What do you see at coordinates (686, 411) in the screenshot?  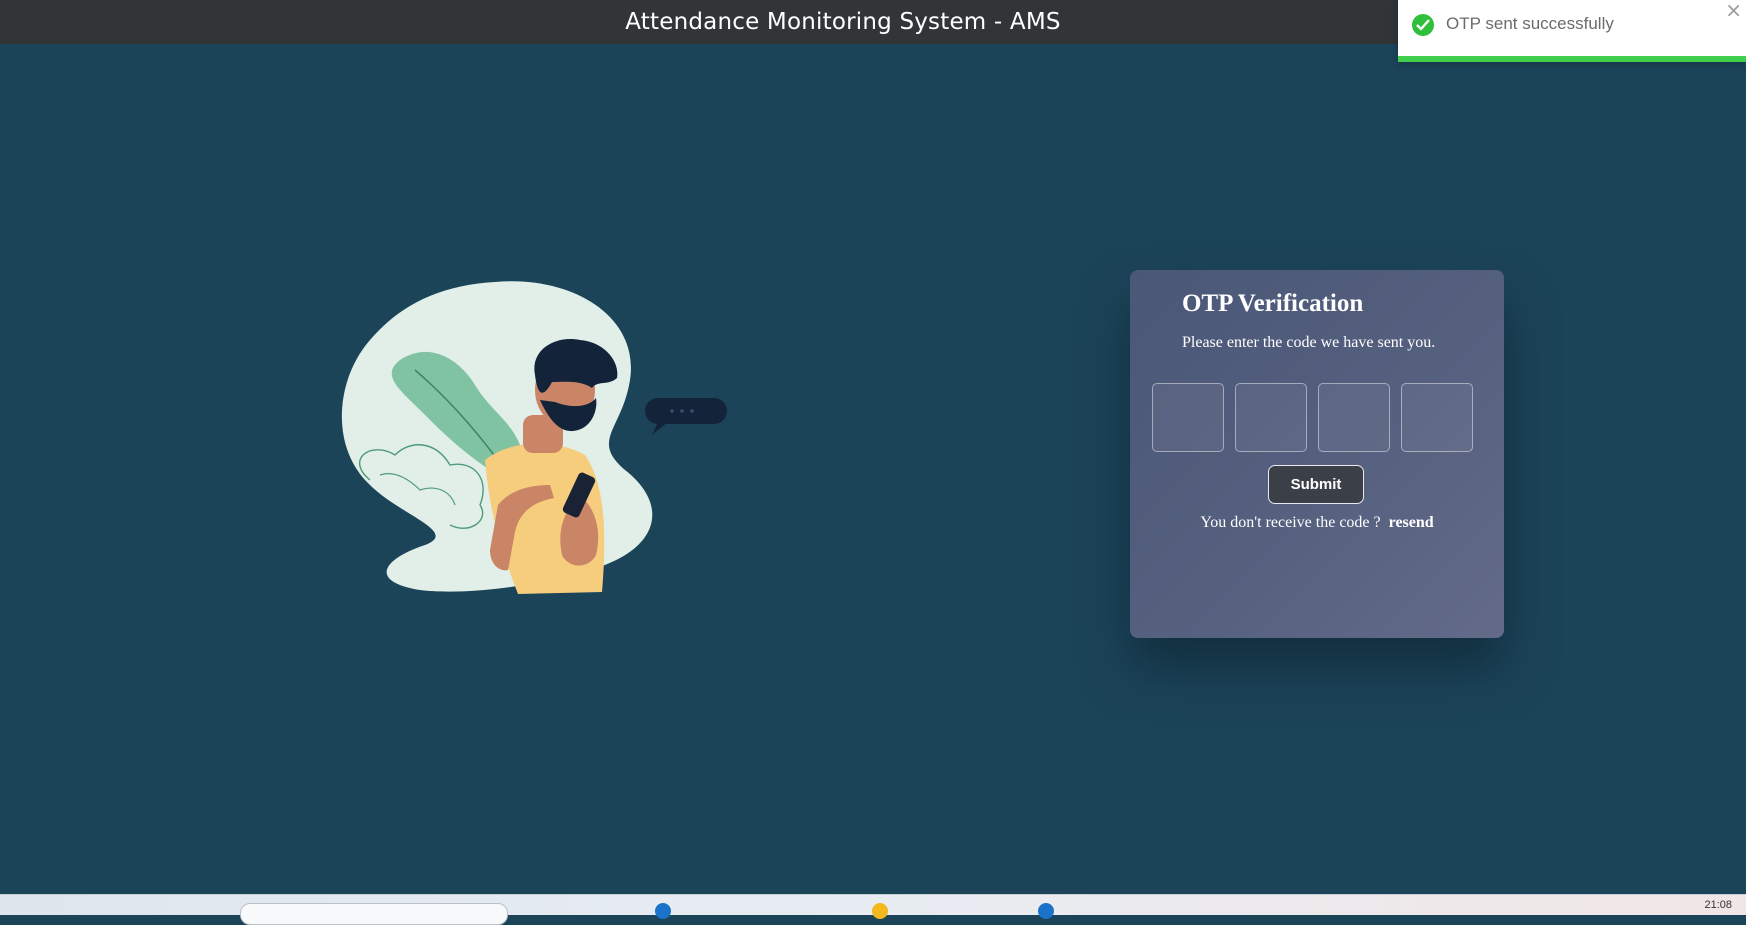 I see `speech-bubble` at bounding box center [686, 411].